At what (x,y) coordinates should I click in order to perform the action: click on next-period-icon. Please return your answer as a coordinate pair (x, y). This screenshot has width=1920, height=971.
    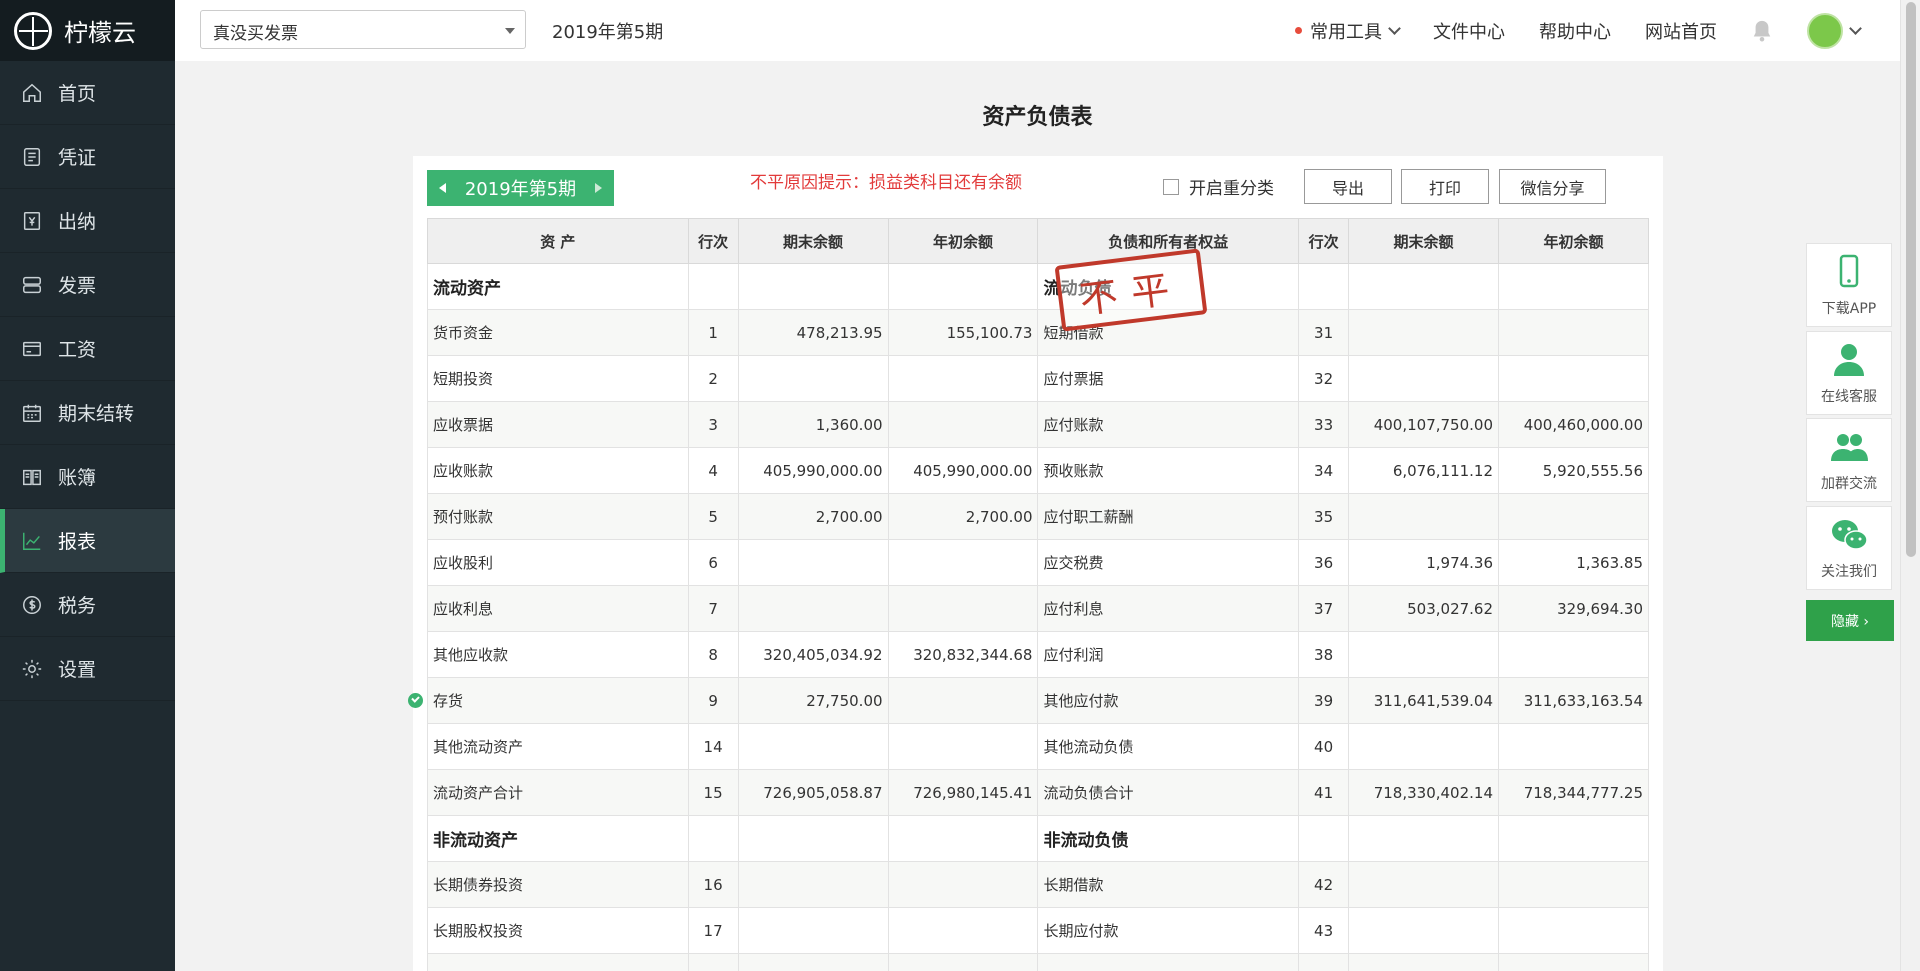
    Looking at the image, I should click on (598, 188).